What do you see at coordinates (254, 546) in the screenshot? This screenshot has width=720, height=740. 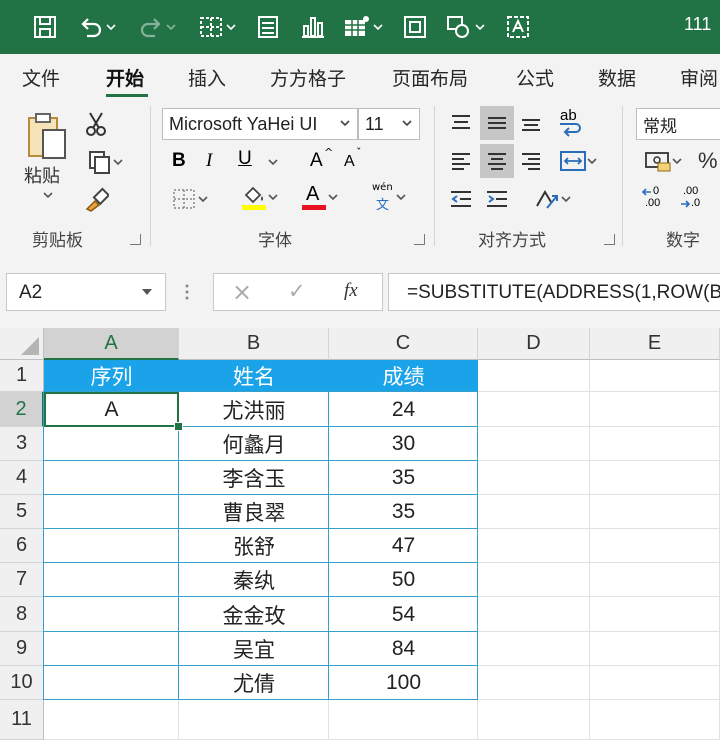 I see `table-cell: 张舒` at bounding box center [254, 546].